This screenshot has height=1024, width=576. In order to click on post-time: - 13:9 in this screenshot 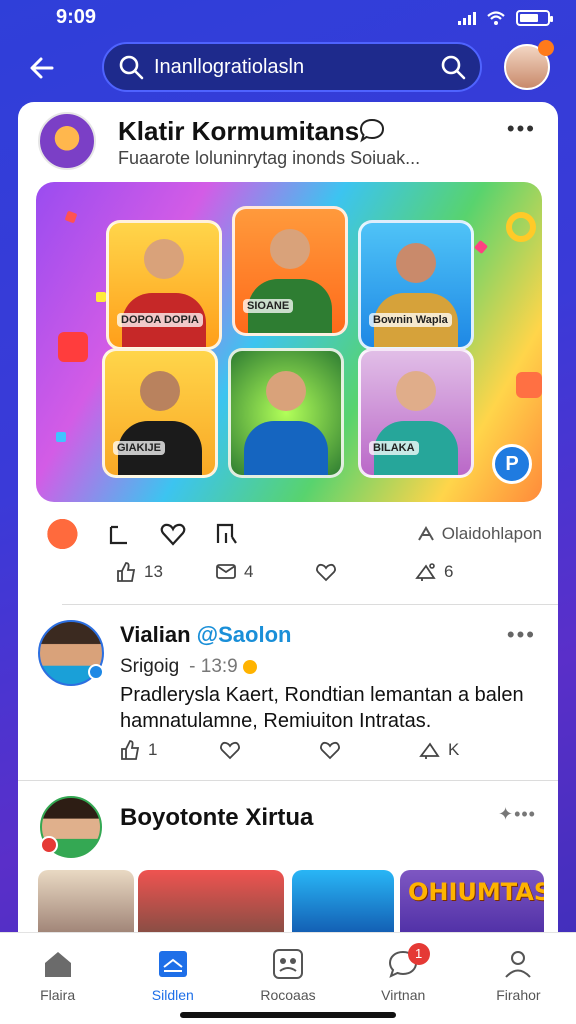, I will do `click(213, 666)`.